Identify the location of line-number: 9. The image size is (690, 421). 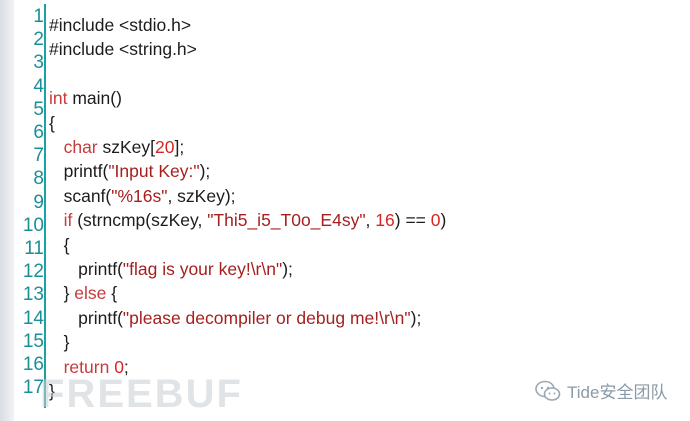
(38, 202).